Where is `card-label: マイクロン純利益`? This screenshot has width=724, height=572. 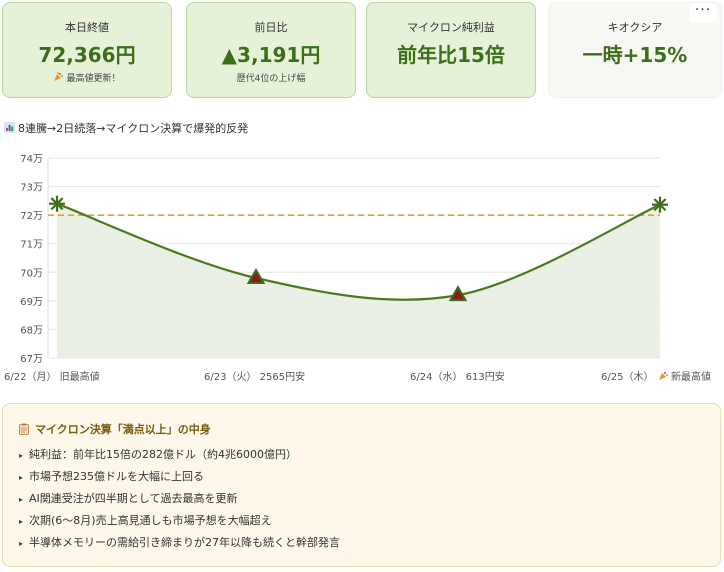 card-label: マイクロン純利益 is located at coordinates (451, 27).